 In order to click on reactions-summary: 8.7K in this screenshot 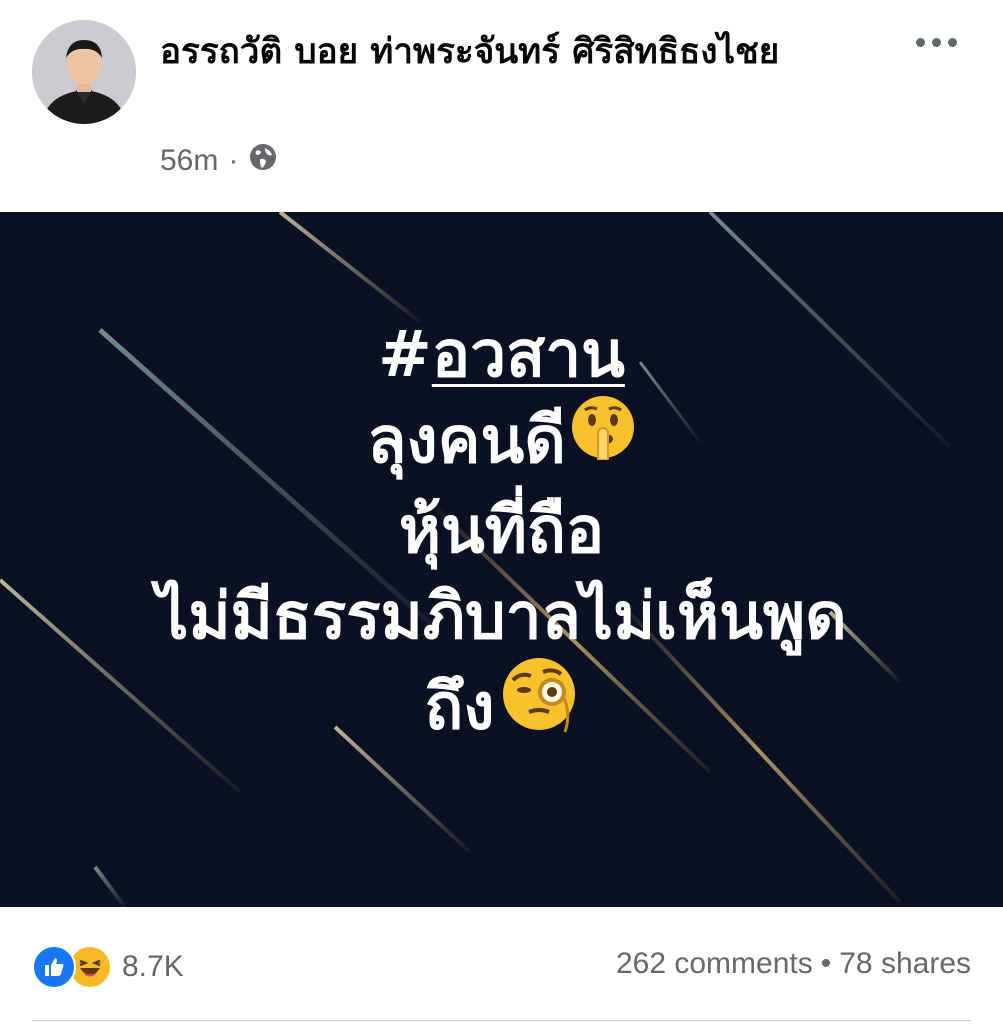, I will do `click(108, 967)`.